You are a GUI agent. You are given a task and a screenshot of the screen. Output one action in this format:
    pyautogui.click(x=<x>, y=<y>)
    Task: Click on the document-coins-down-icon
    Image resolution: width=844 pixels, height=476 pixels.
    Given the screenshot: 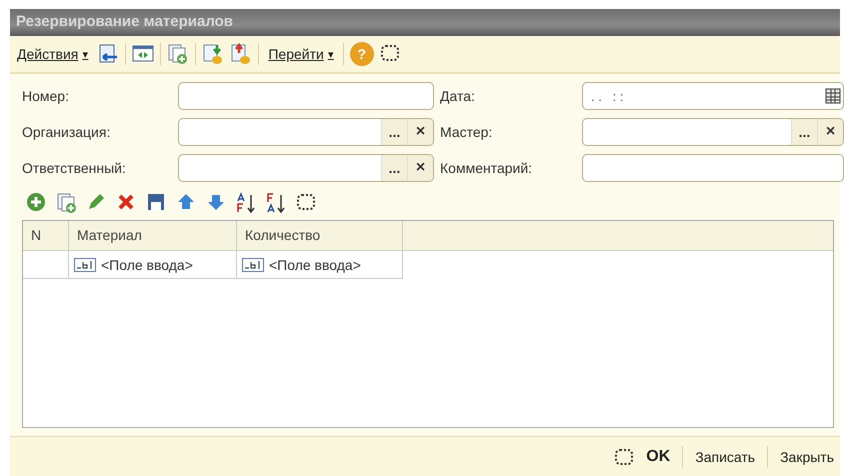 What is the action you would take?
    pyautogui.click(x=213, y=54)
    